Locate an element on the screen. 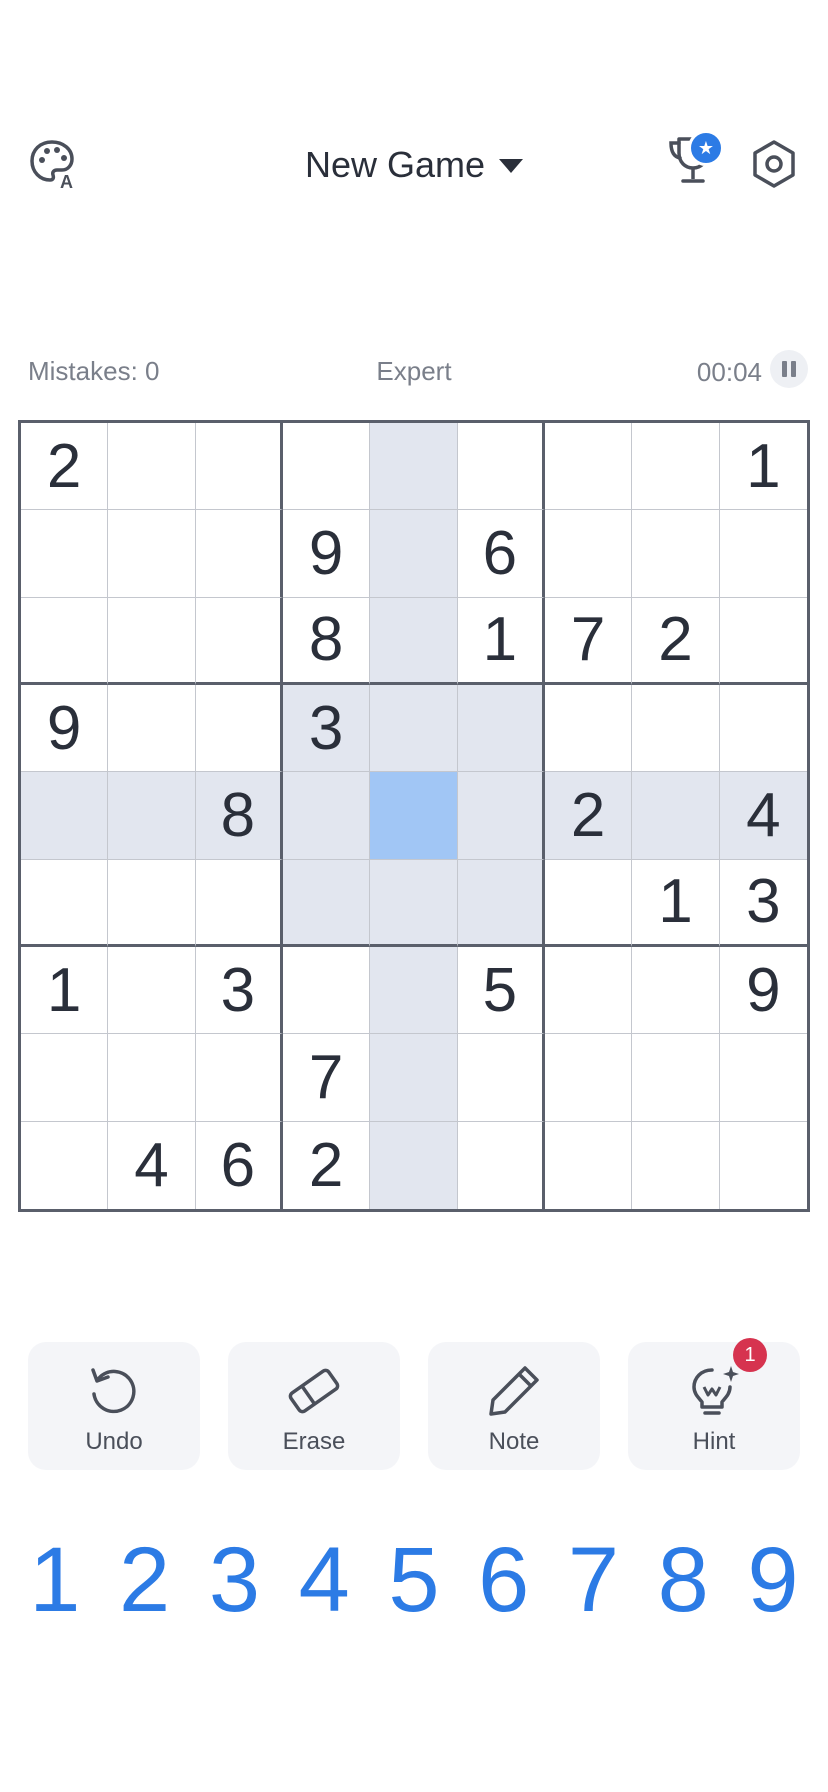 Image resolution: width=828 pixels, height=1792 pixels. number-button-5: 5 is located at coordinates (414, 1580).